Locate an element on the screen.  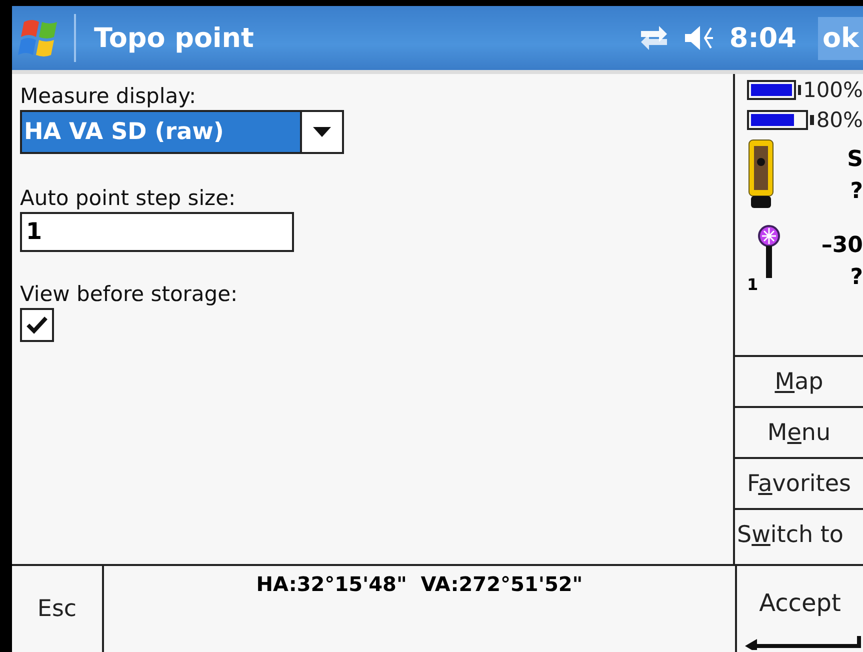
target-value: –30 is located at coordinates (842, 246).